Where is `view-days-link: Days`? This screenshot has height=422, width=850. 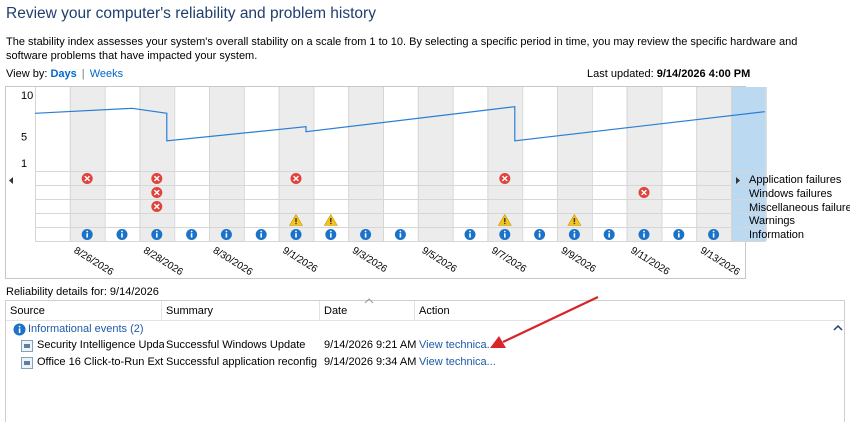
view-days-link: Days is located at coordinates (63, 74).